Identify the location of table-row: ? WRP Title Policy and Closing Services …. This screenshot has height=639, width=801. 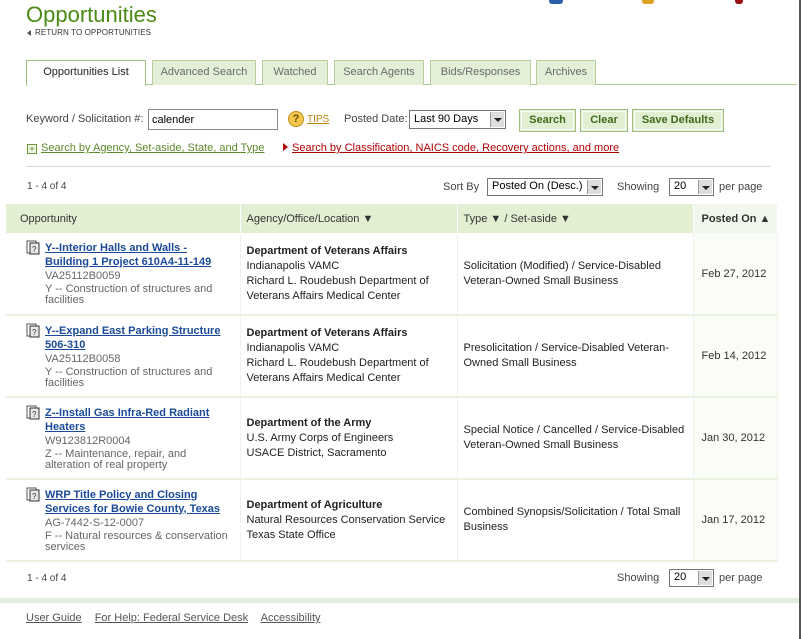
(392, 520).